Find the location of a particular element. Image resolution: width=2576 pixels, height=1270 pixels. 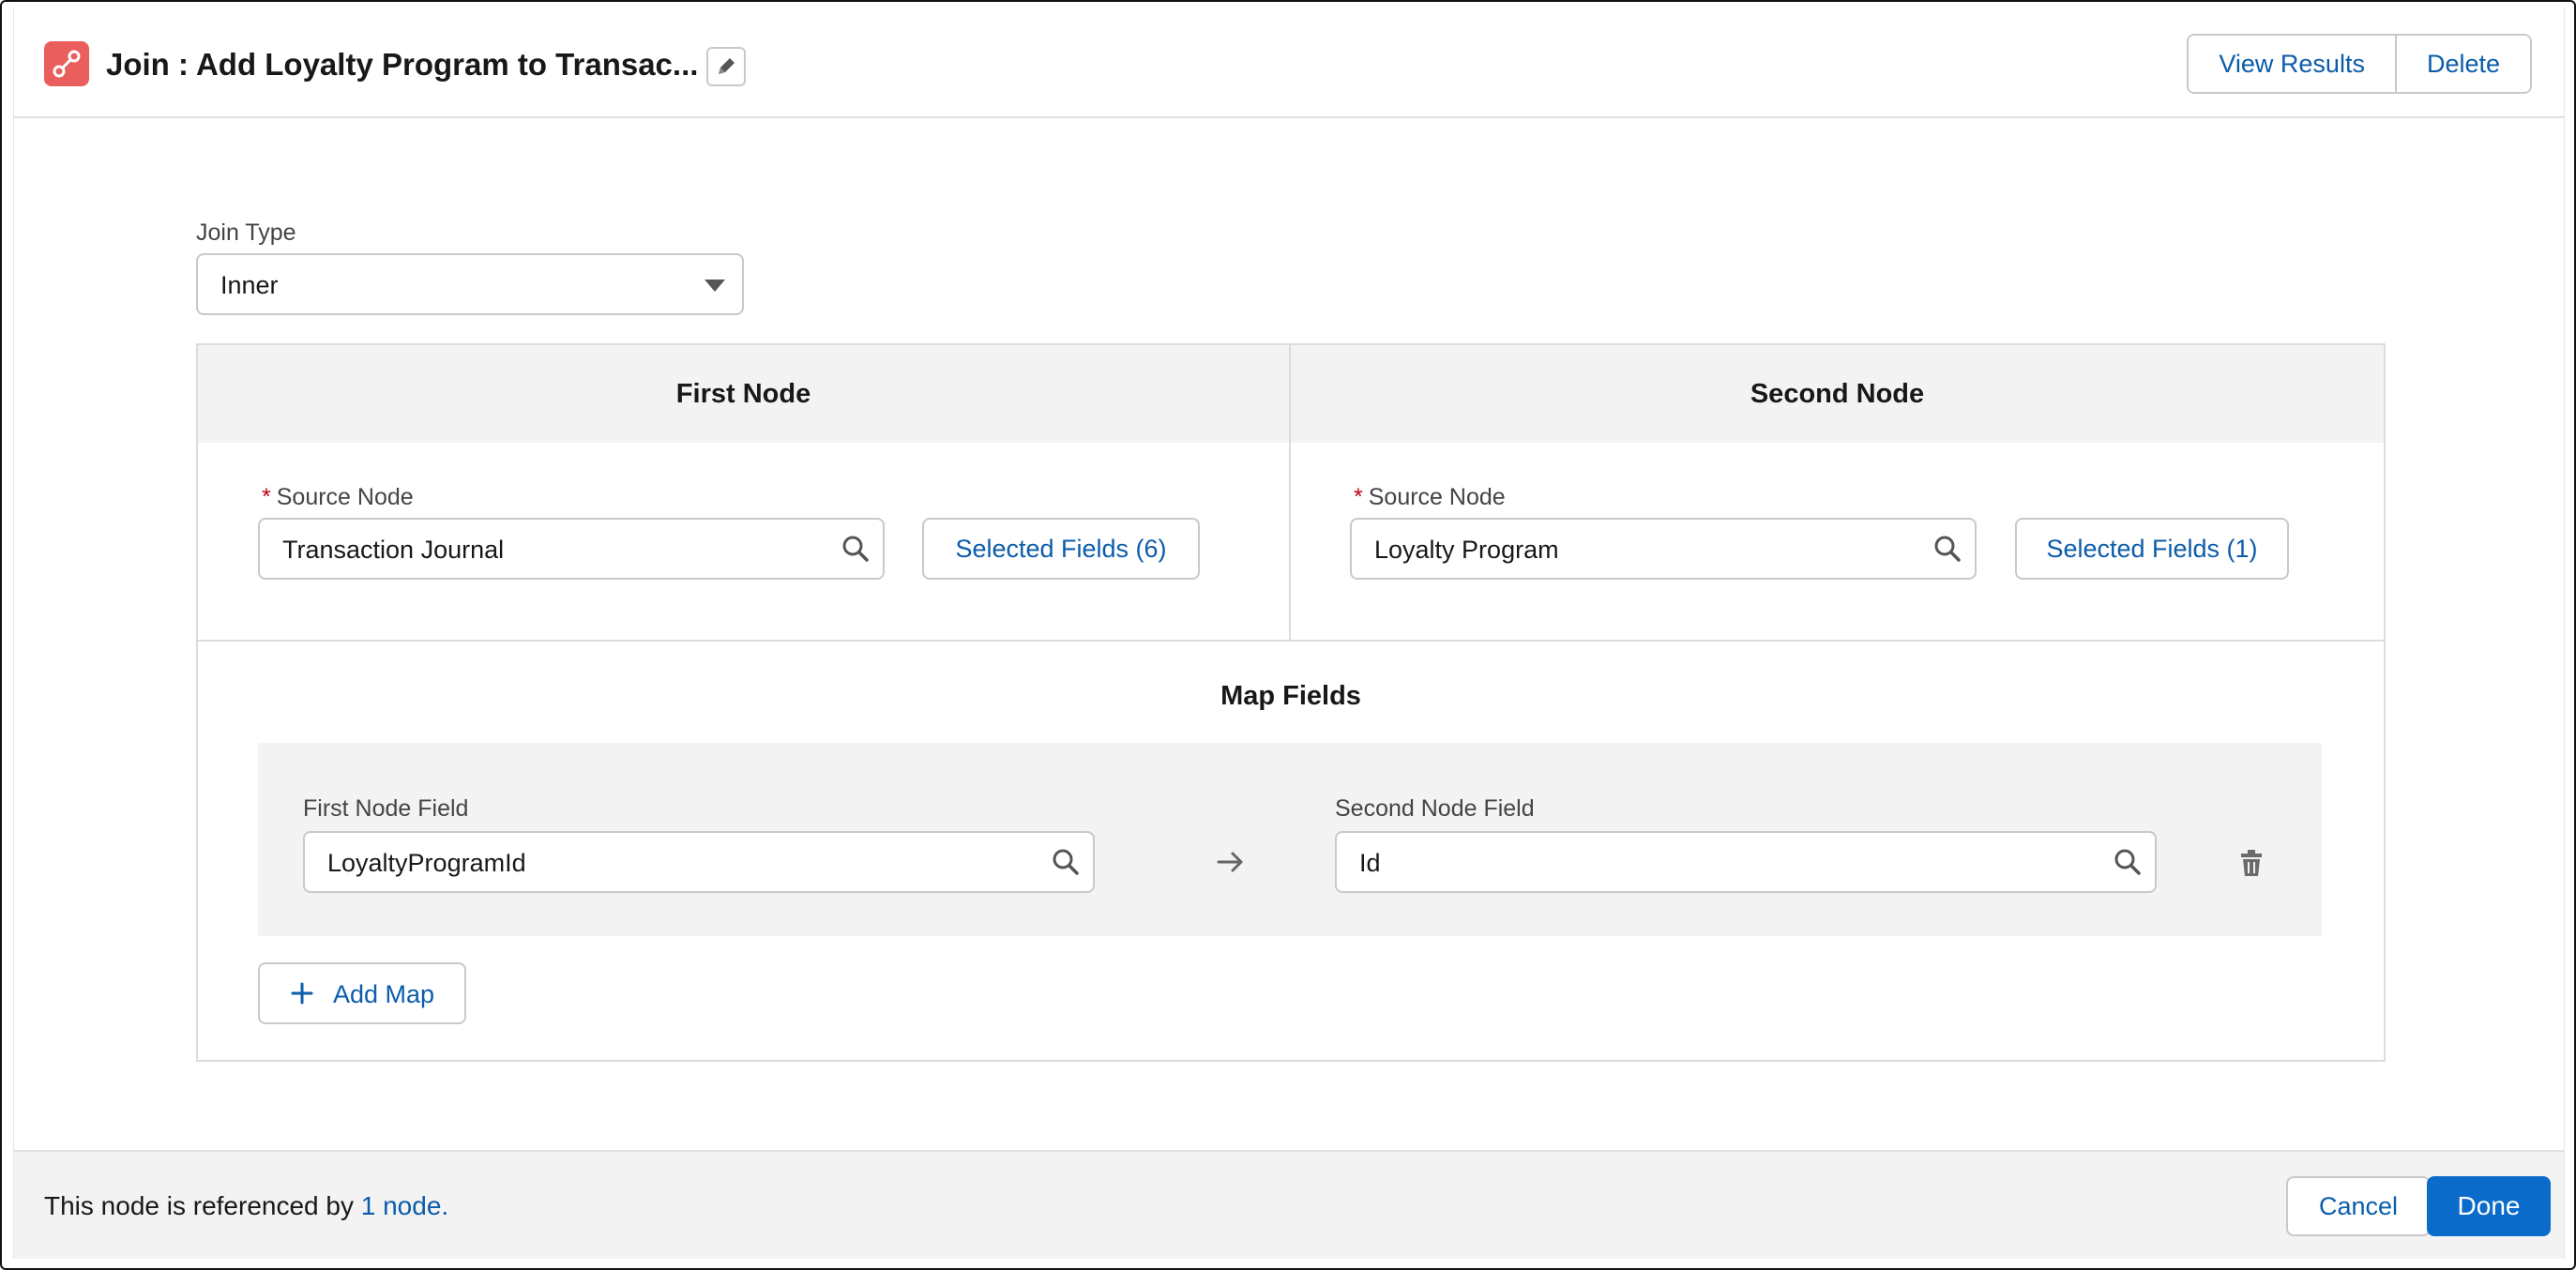

add-map-label: Add Map is located at coordinates (384, 994).